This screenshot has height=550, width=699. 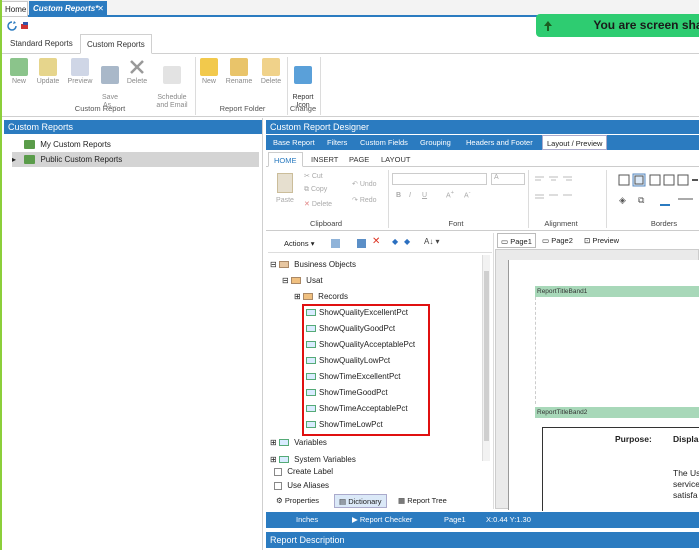 What do you see at coordinates (313, 176) in the screenshot?
I see `cut-button: ✂ Cut` at bounding box center [313, 176].